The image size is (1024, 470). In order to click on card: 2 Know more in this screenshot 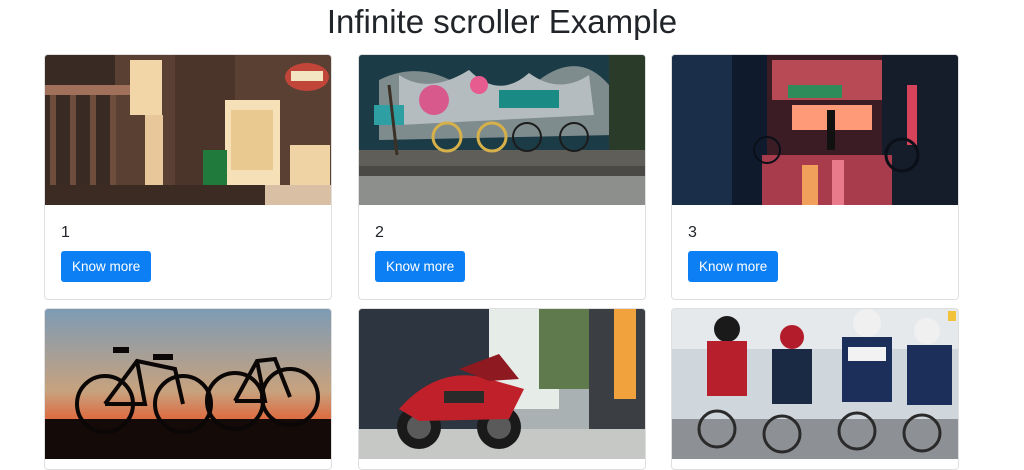, I will do `click(502, 177)`.